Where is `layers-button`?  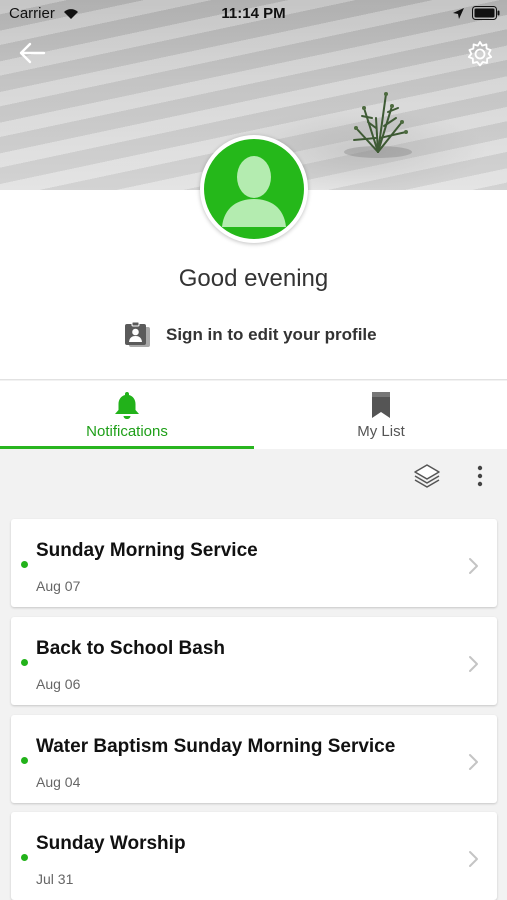
layers-button is located at coordinates (427, 476).